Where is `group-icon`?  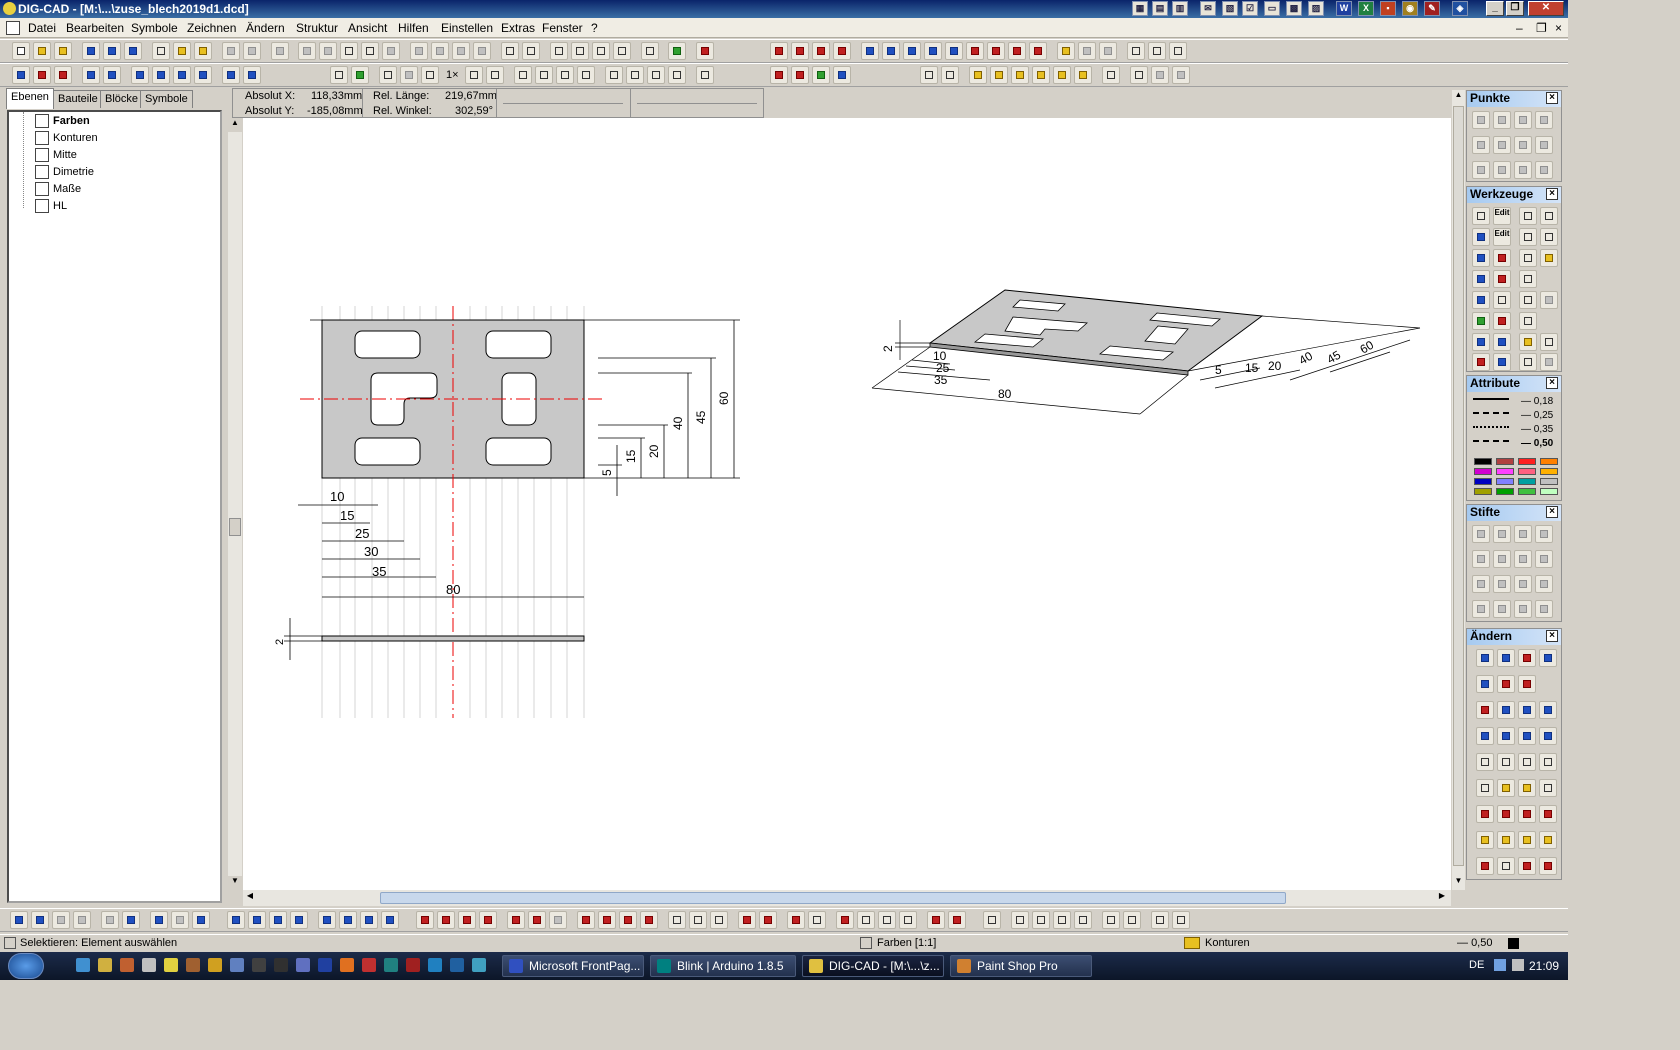
group-icon is located at coordinates (1160, 75).